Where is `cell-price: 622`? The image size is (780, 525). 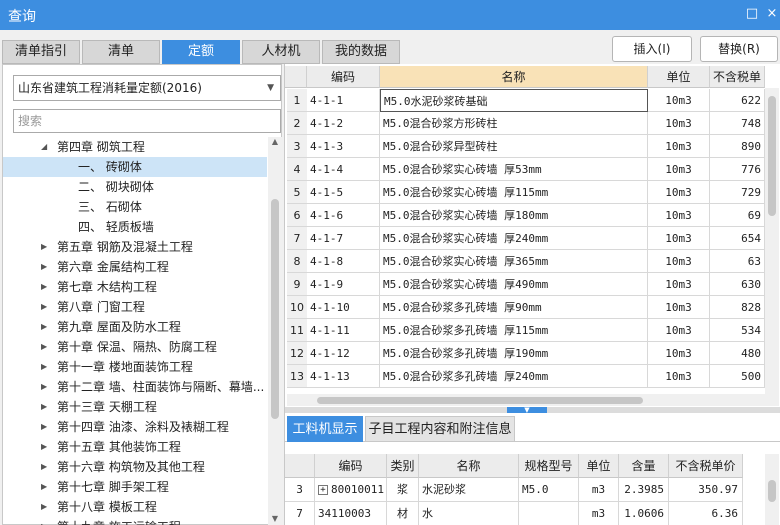 cell-price: 622 is located at coordinates (737, 100).